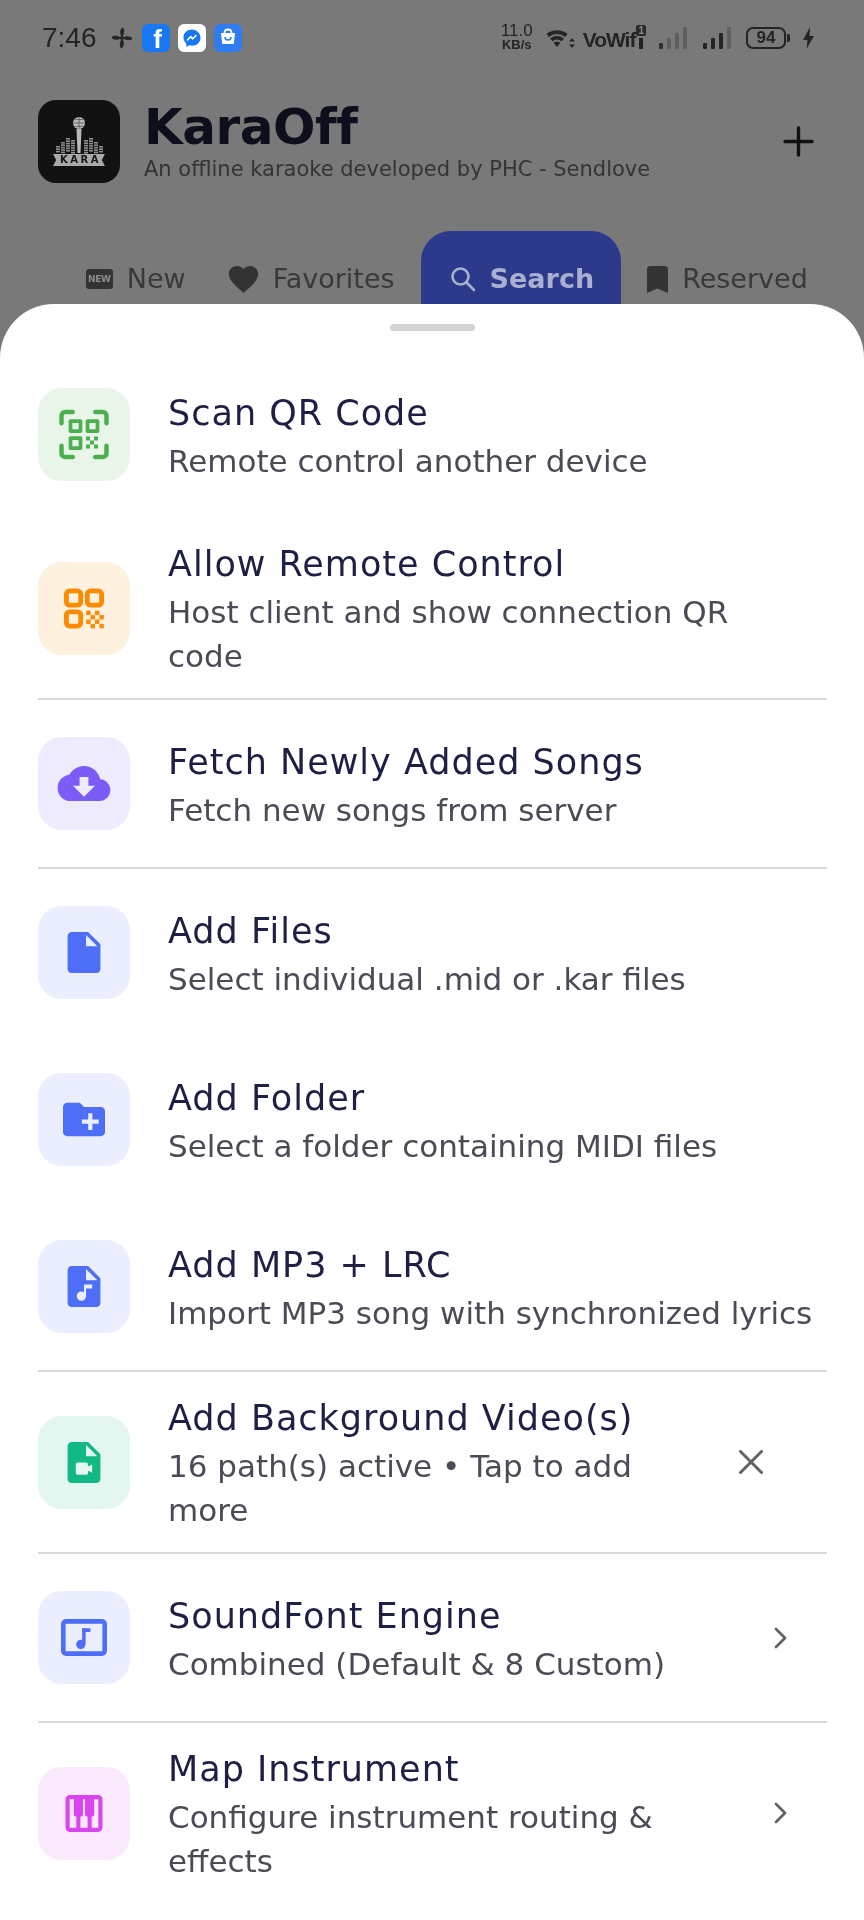 Image resolution: width=864 pixels, height=1920 pixels. Describe the element at coordinates (252, 127) in the screenshot. I see `app-title: KaraOff` at that location.